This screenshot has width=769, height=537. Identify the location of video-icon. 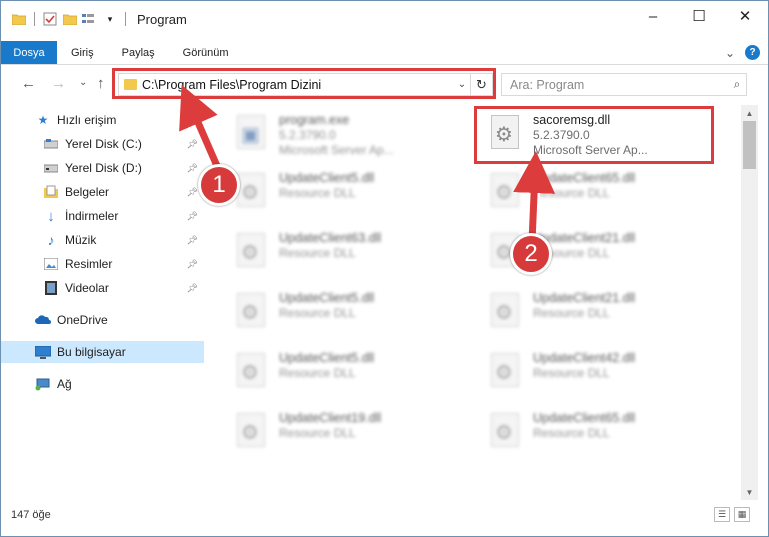
(51, 288).